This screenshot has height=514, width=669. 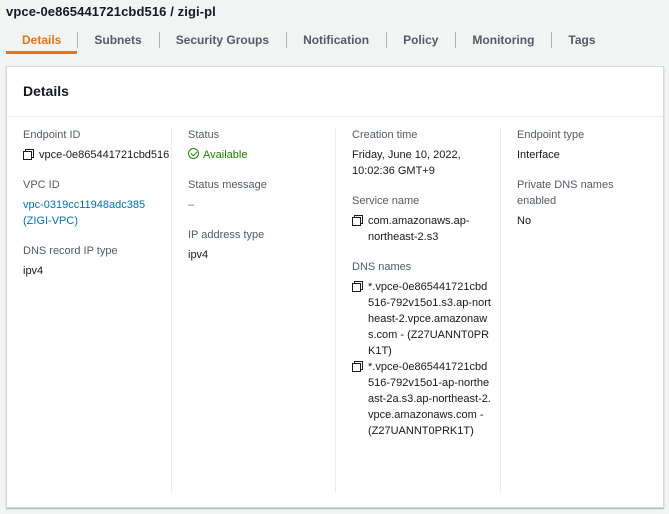 I want to click on private-dns-field: Private DNS names enabled No, so click(x=590, y=203).